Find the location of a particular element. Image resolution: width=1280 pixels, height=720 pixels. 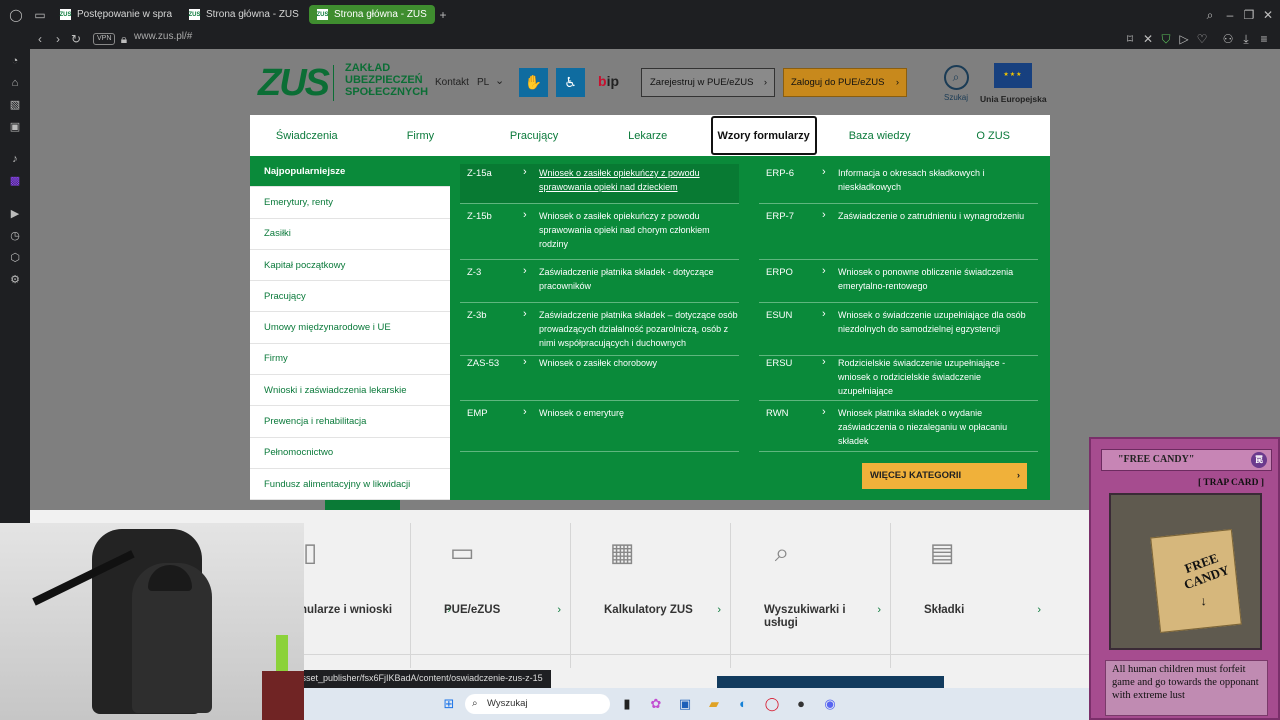

form-description: Wniosek o zasiłek chorobowy is located at coordinates (639, 377).